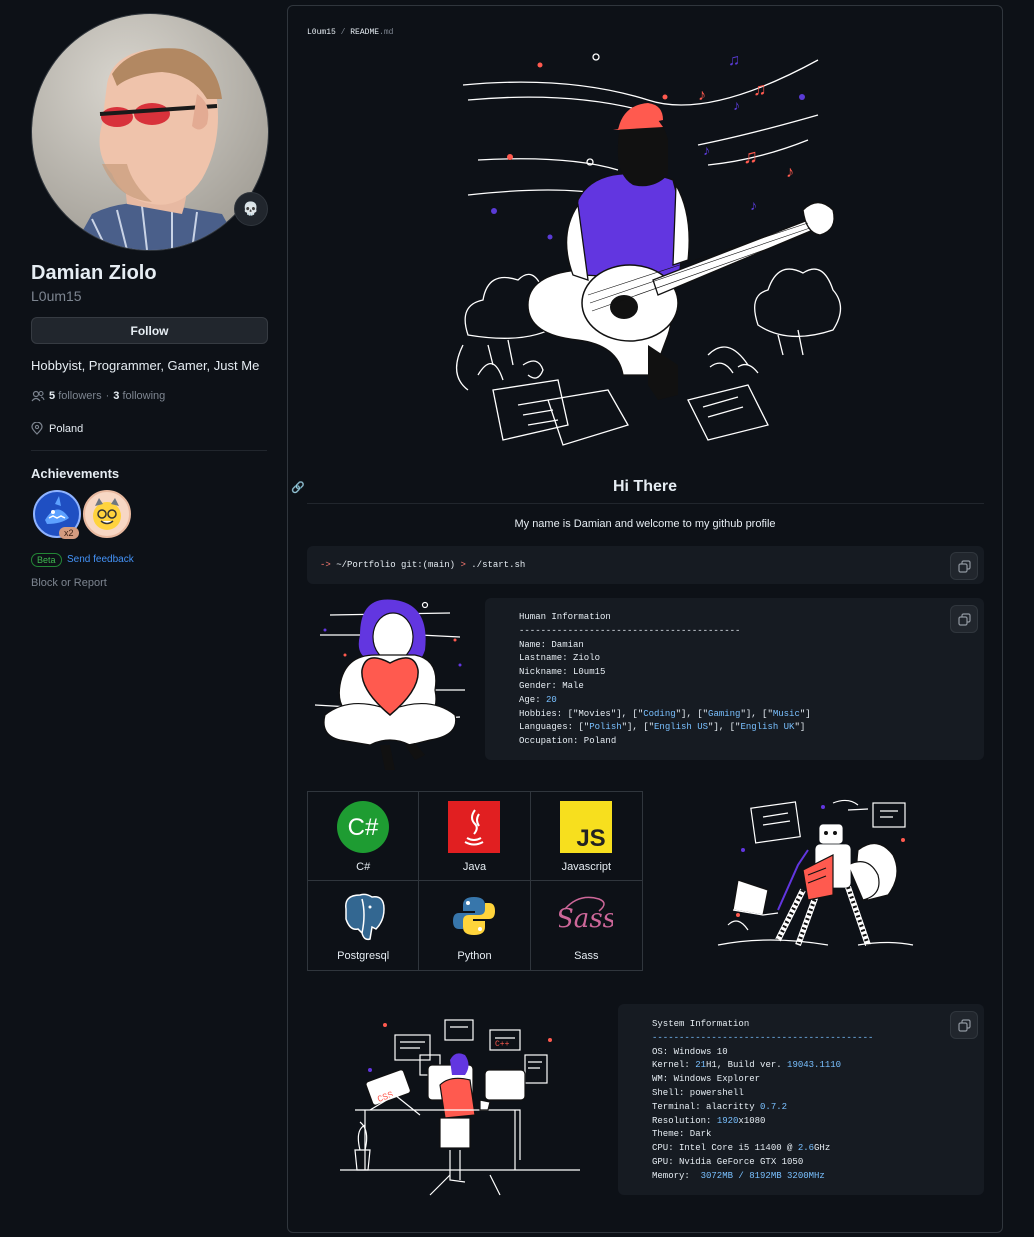 The width and height of the screenshot is (1034, 1237). What do you see at coordinates (69, 533) in the screenshot?
I see `badge-multiplier: x2` at bounding box center [69, 533].